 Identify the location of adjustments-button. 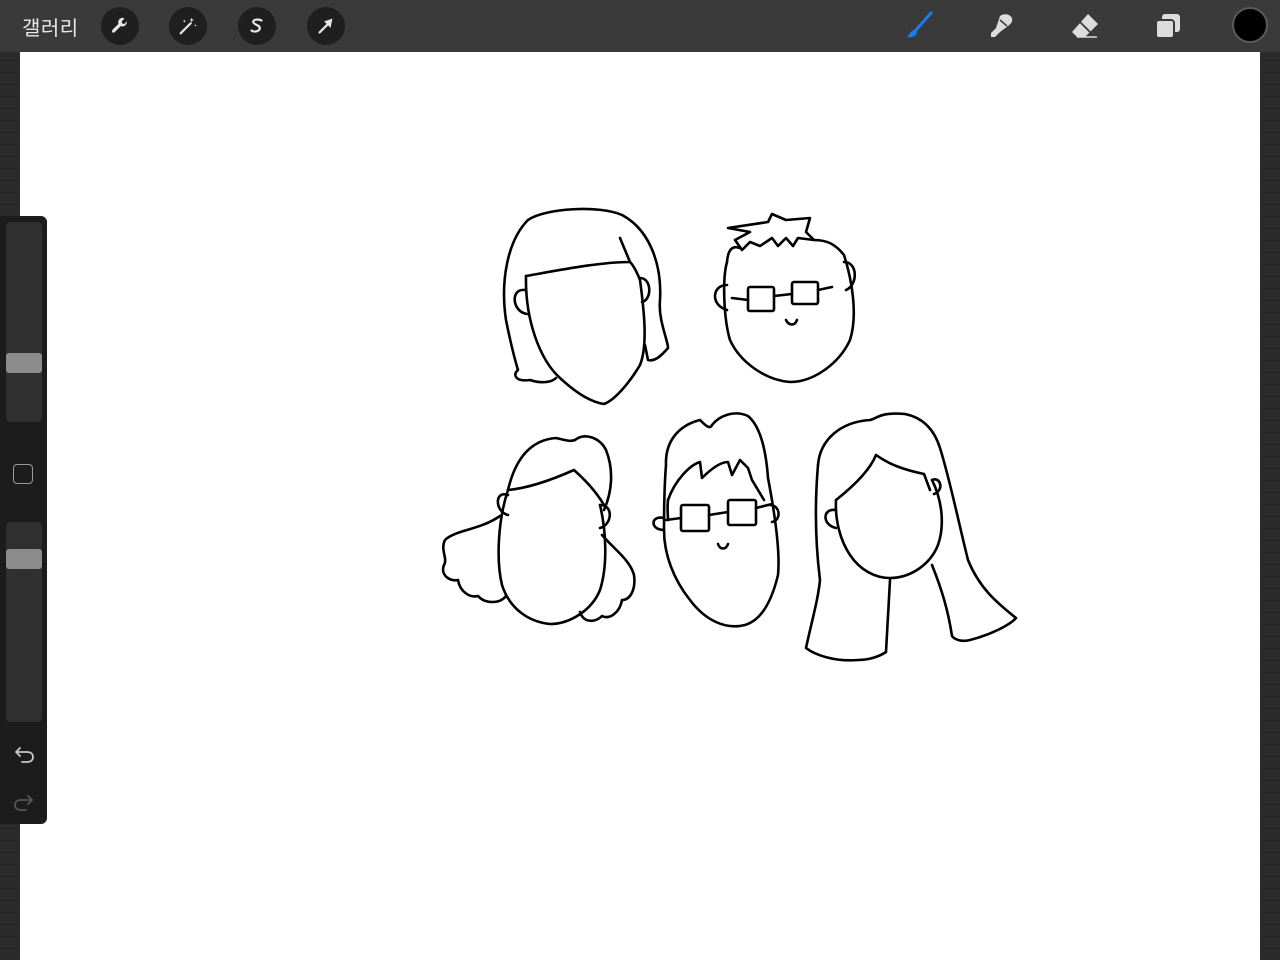
(188, 26).